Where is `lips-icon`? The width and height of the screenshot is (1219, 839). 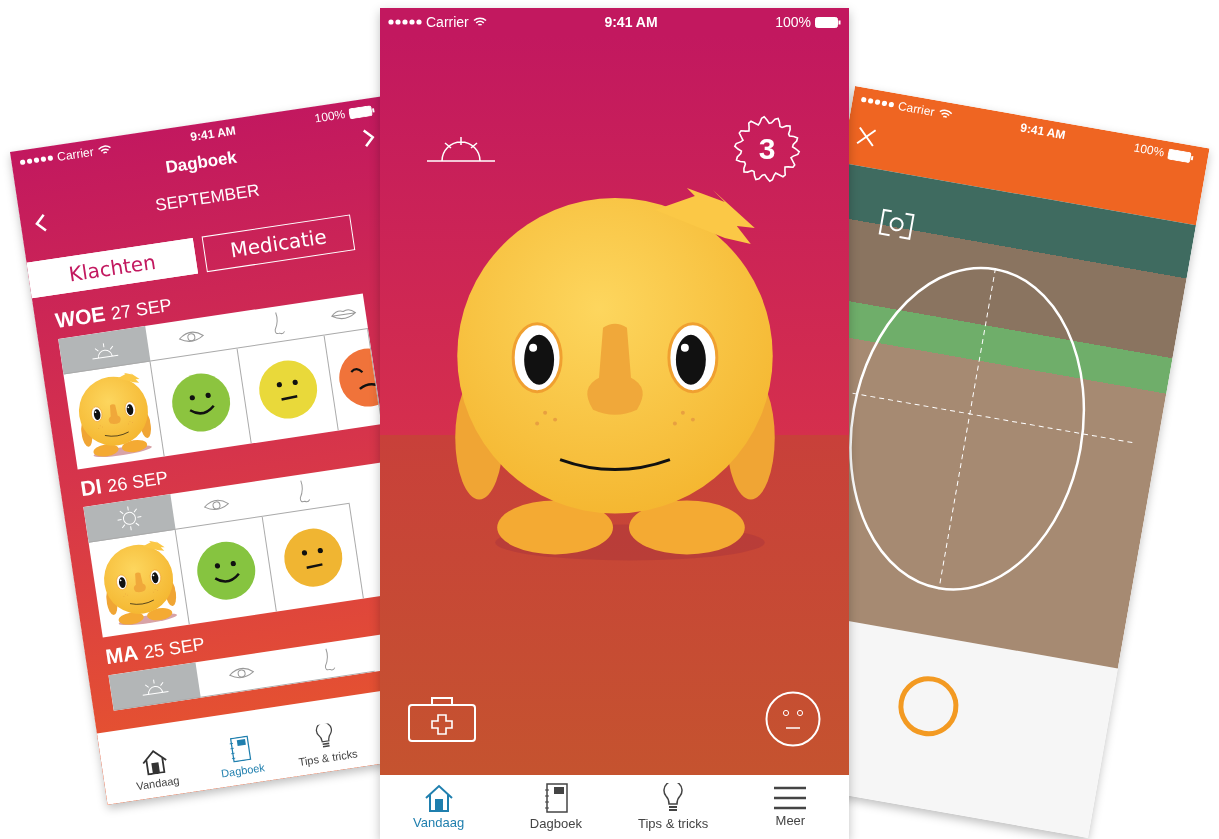 lips-icon is located at coordinates (343, 314).